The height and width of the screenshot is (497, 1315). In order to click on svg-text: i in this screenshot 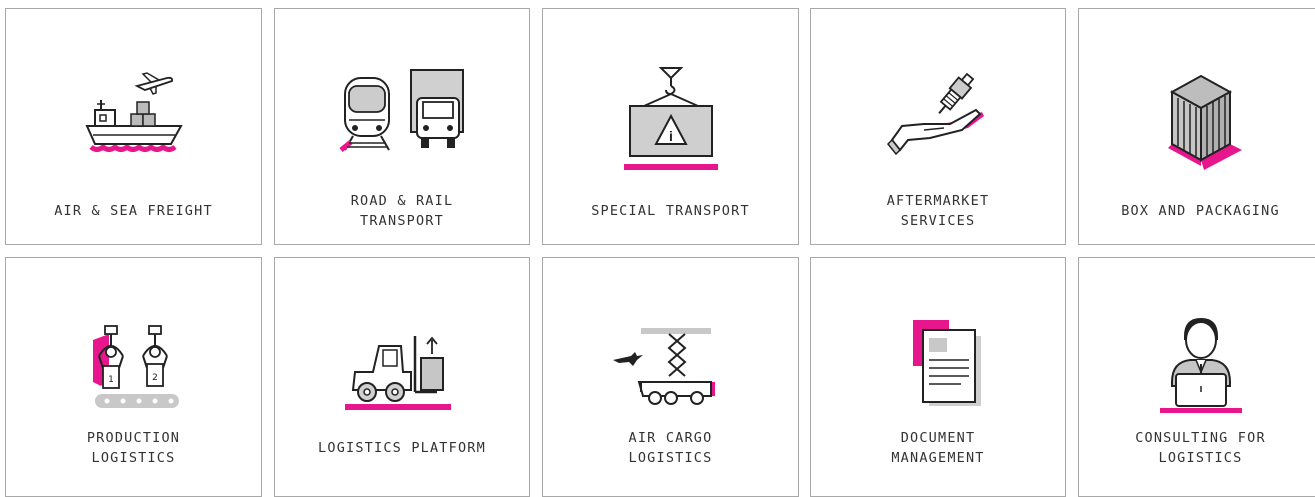, I will do `click(671, 136)`.